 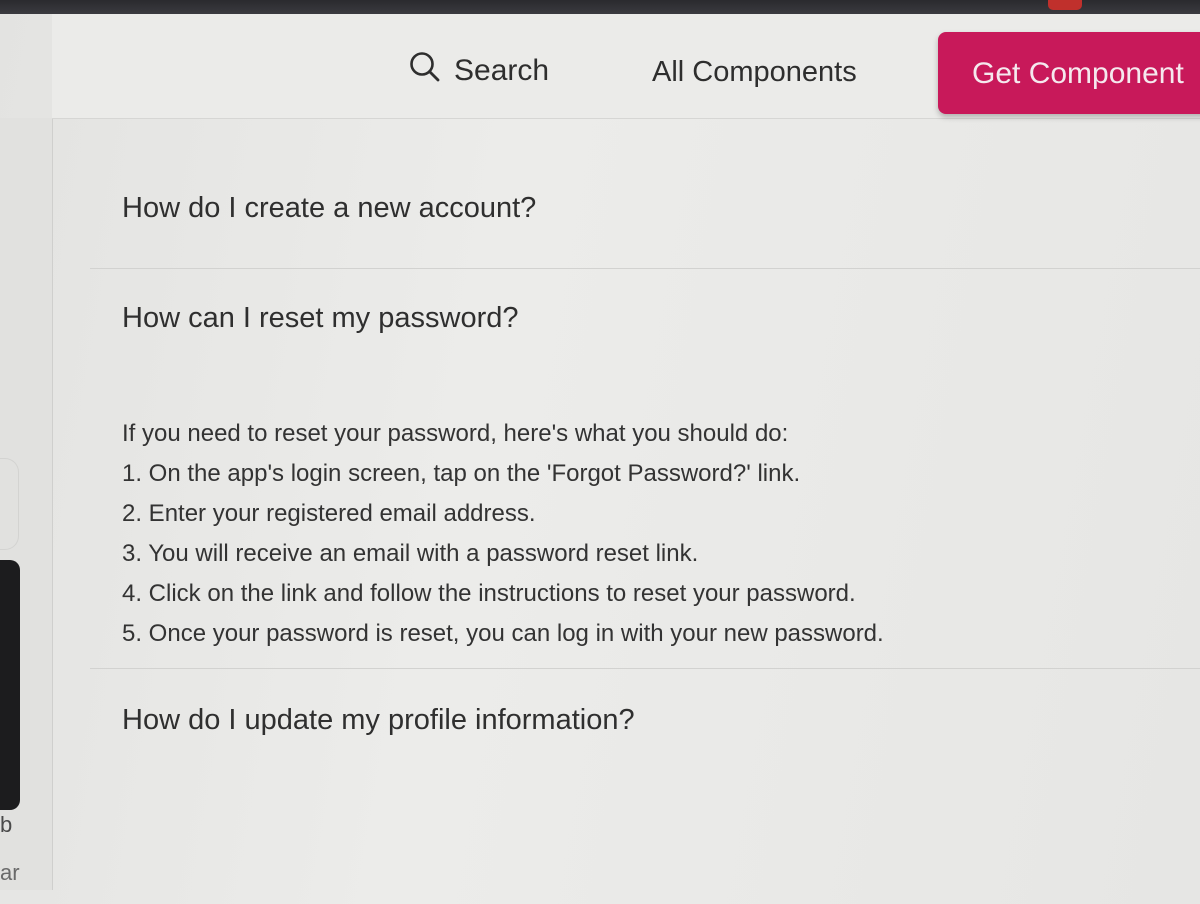 I want to click on sidebar-item, so click(x=9, y=504).